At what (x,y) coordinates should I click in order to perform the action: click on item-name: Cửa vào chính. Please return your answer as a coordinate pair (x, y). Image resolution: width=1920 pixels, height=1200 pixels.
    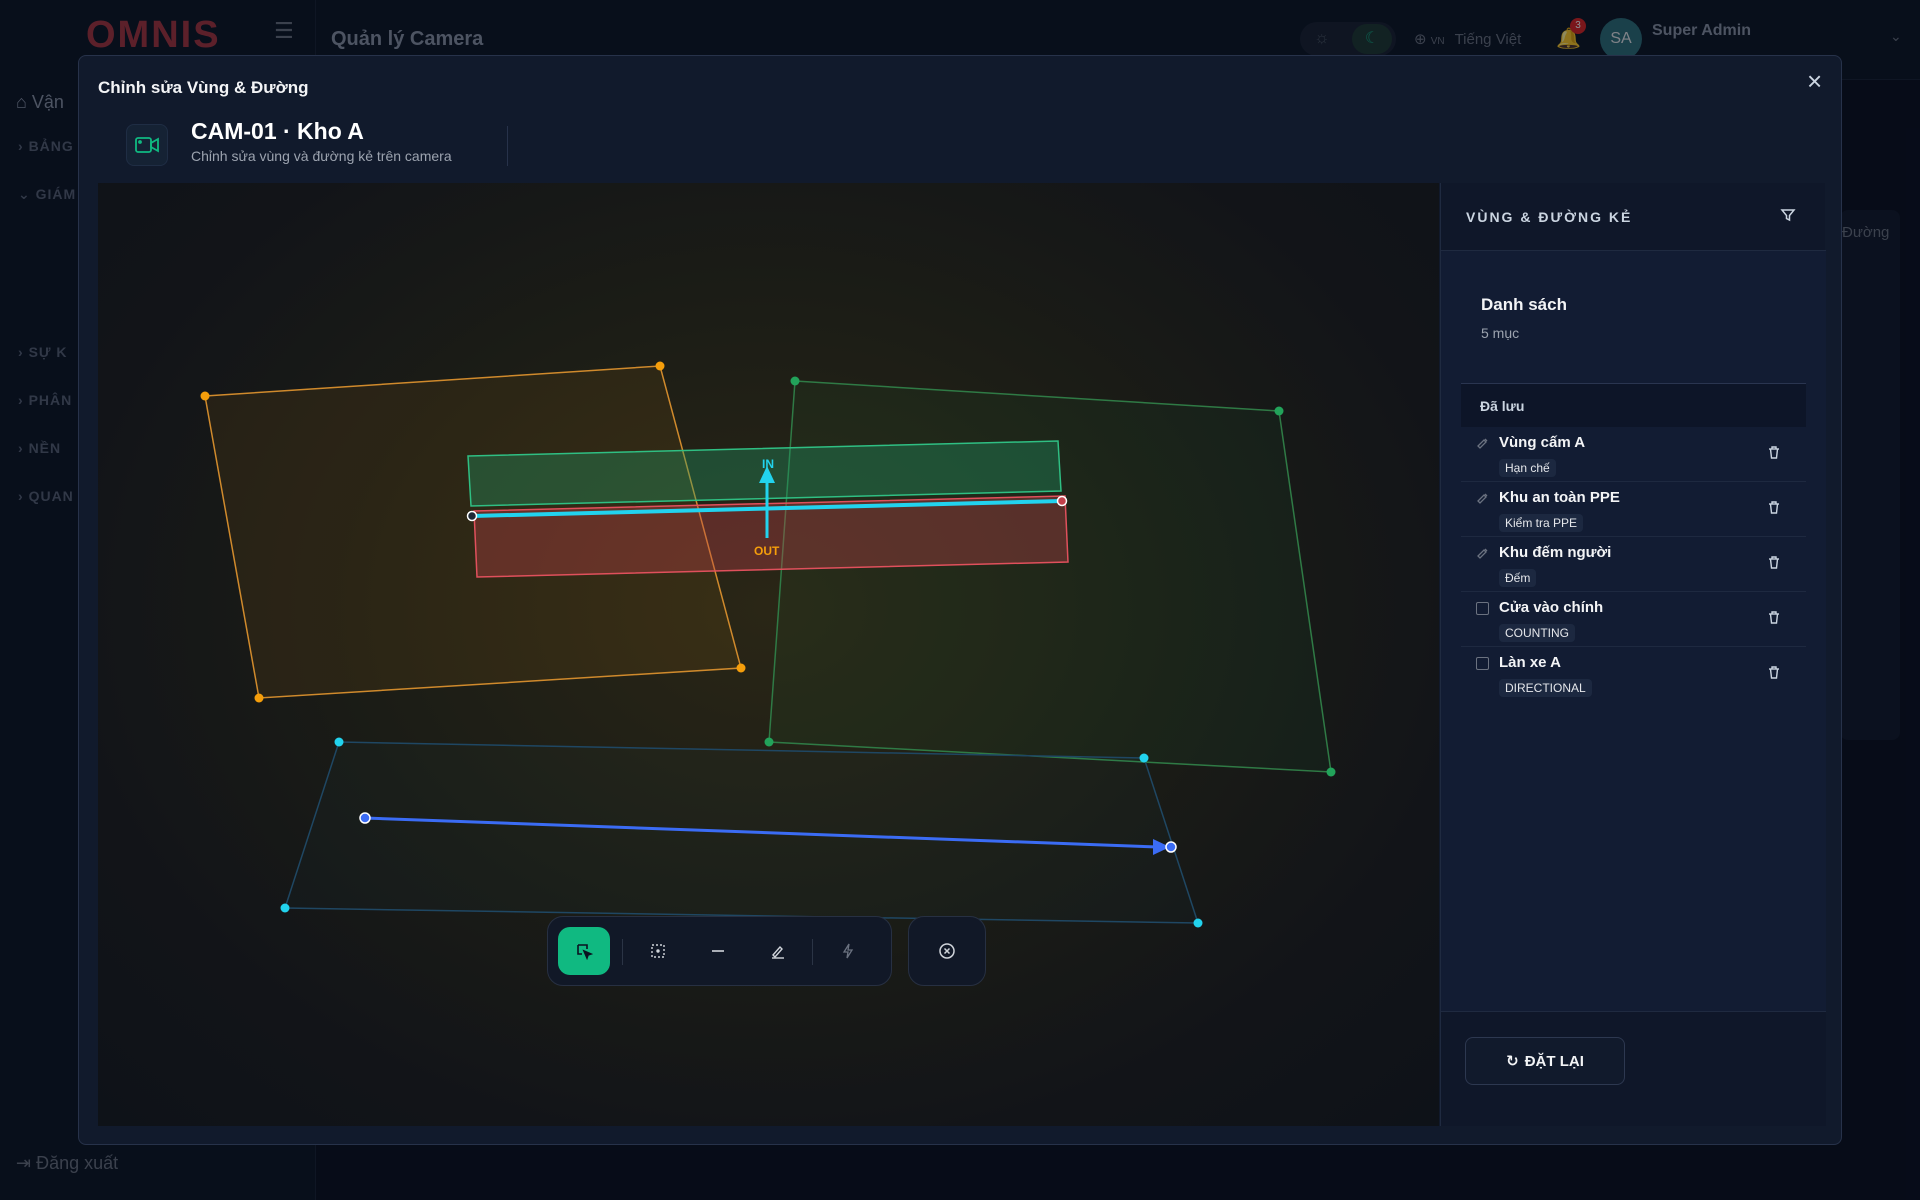
    Looking at the image, I should click on (1551, 607).